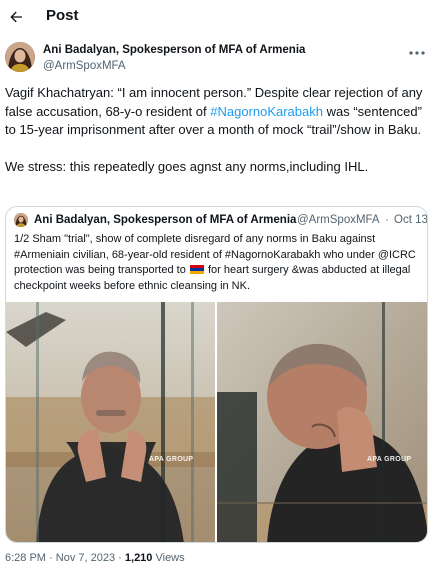  I want to click on quoted-avatar, so click(21, 220).